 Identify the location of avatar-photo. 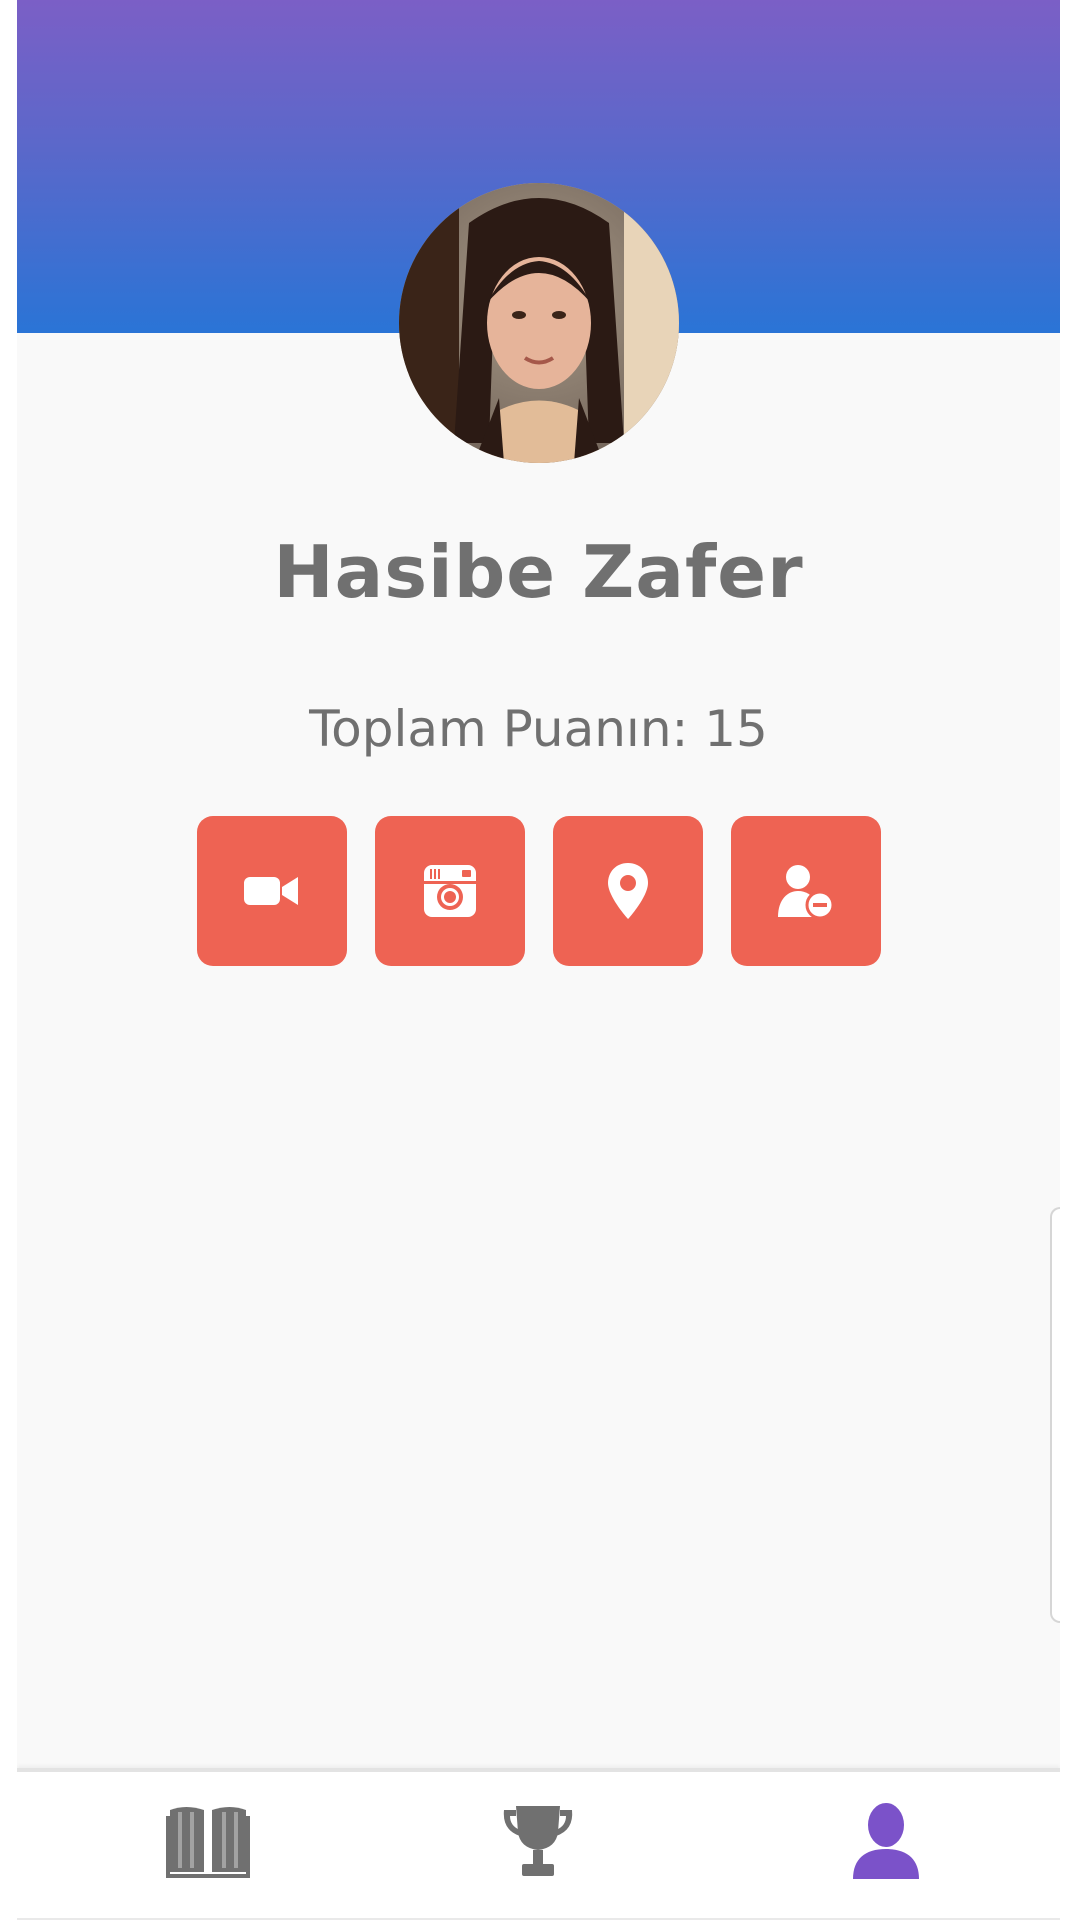
(539, 323).